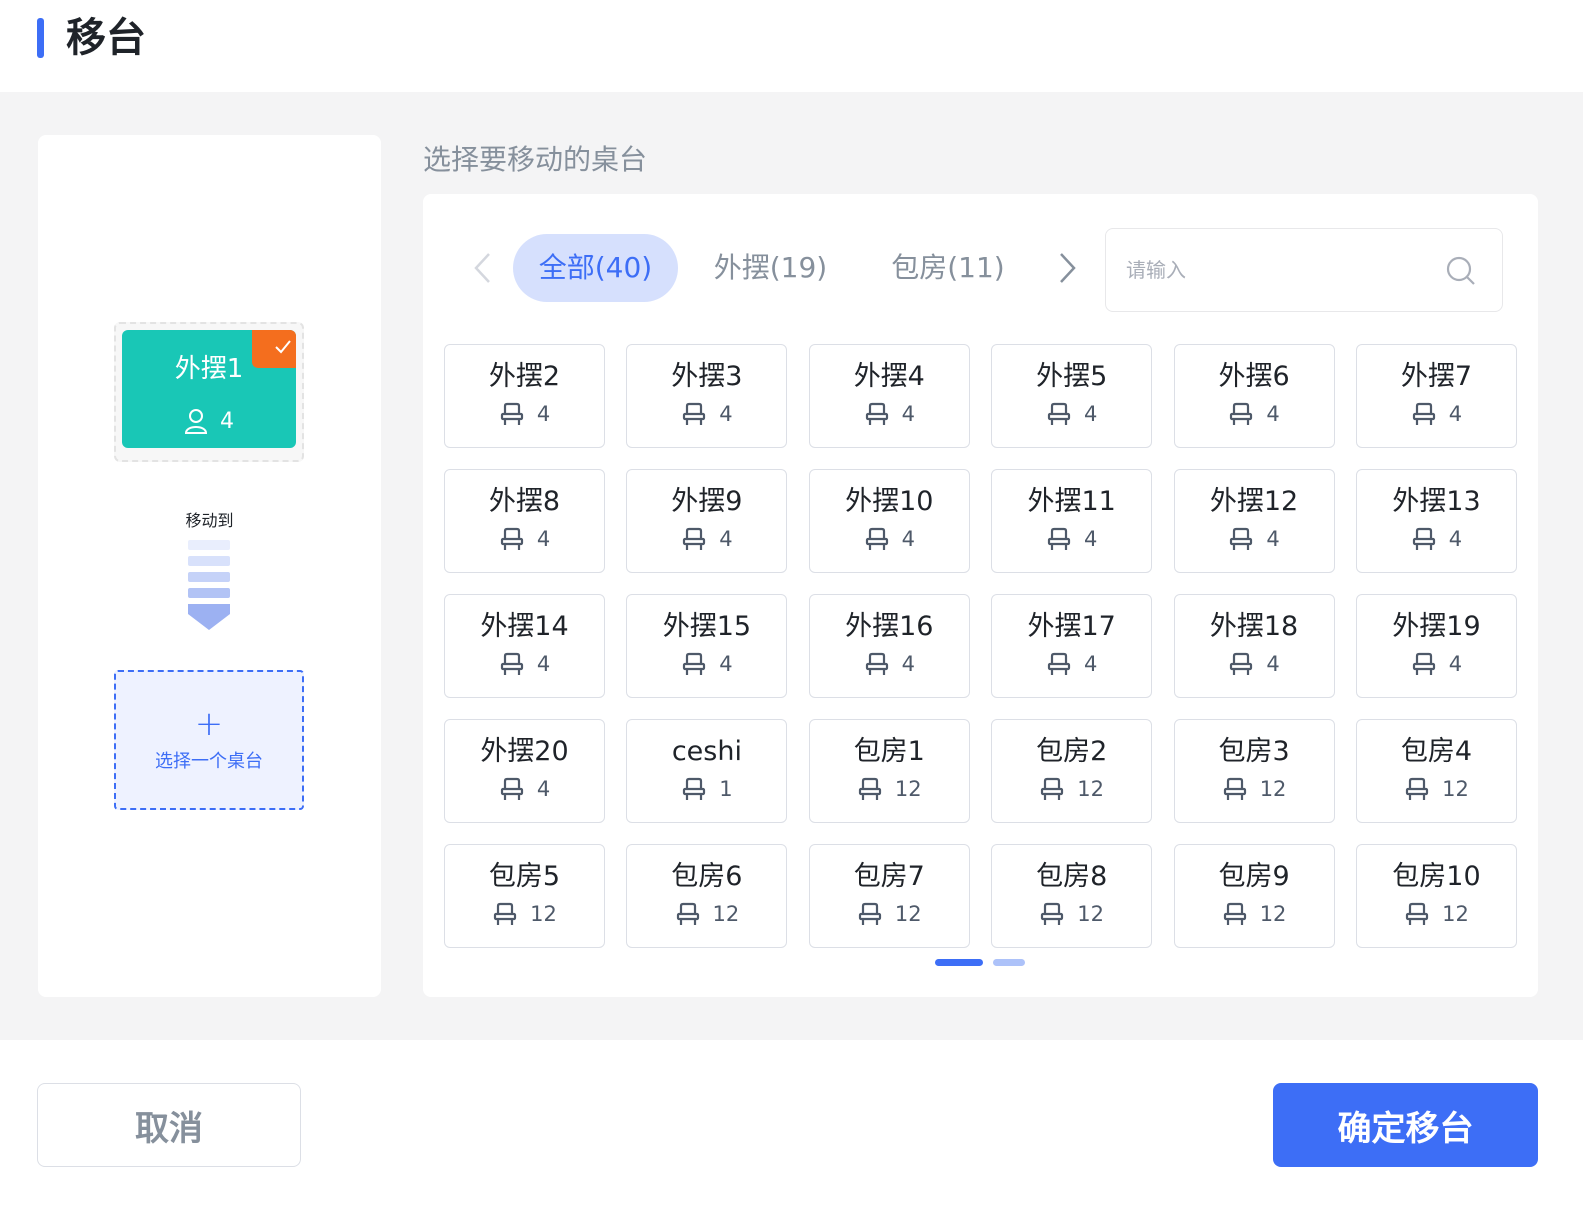 Image resolution: width=1583 pixels, height=1218 pixels. I want to click on plus-icon: +, so click(209, 724).